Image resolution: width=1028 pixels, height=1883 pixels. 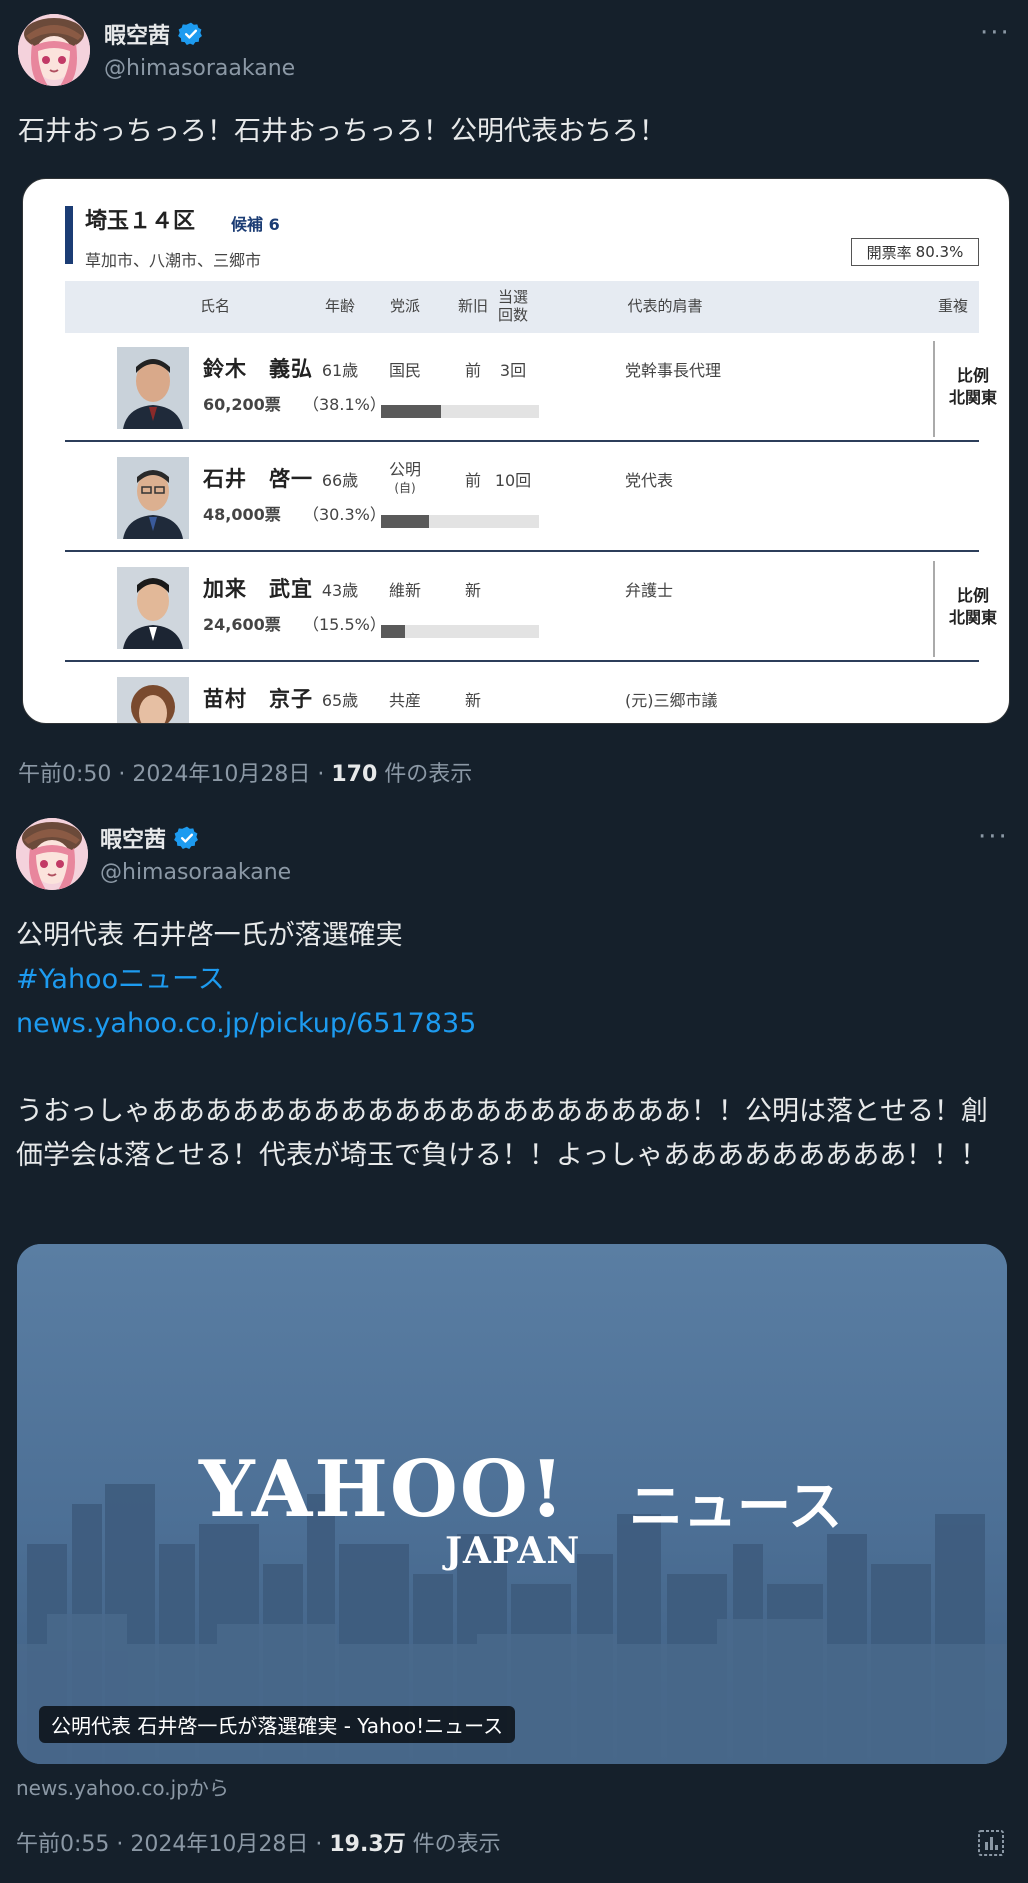 What do you see at coordinates (405, 488) in the screenshot?
I see `party-support: (自)` at bounding box center [405, 488].